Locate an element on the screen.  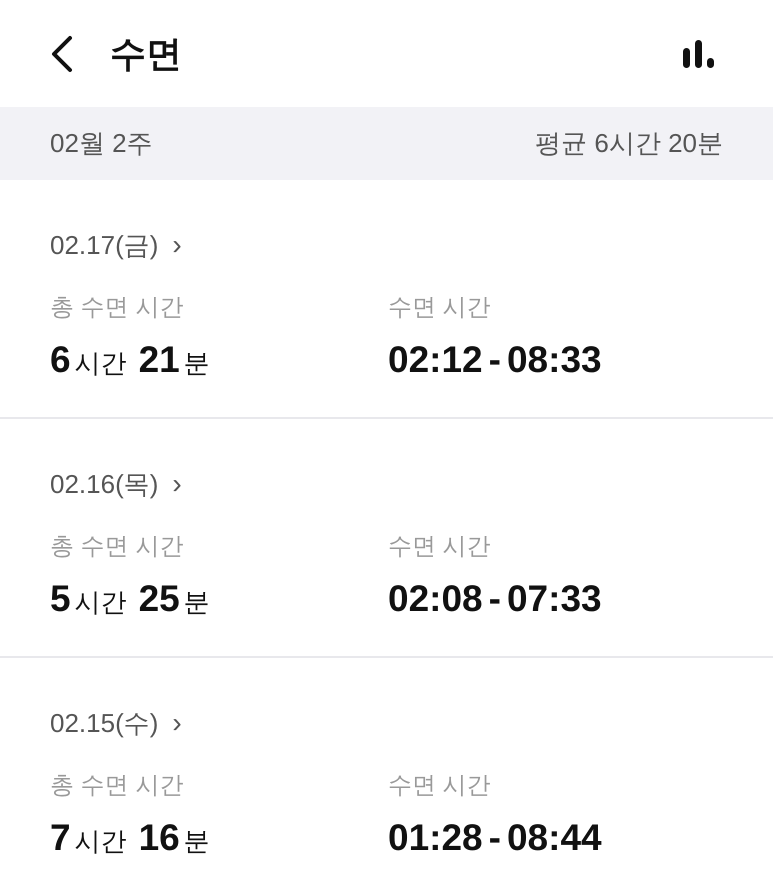
date-link: 02.15(수) › is located at coordinates (116, 723).